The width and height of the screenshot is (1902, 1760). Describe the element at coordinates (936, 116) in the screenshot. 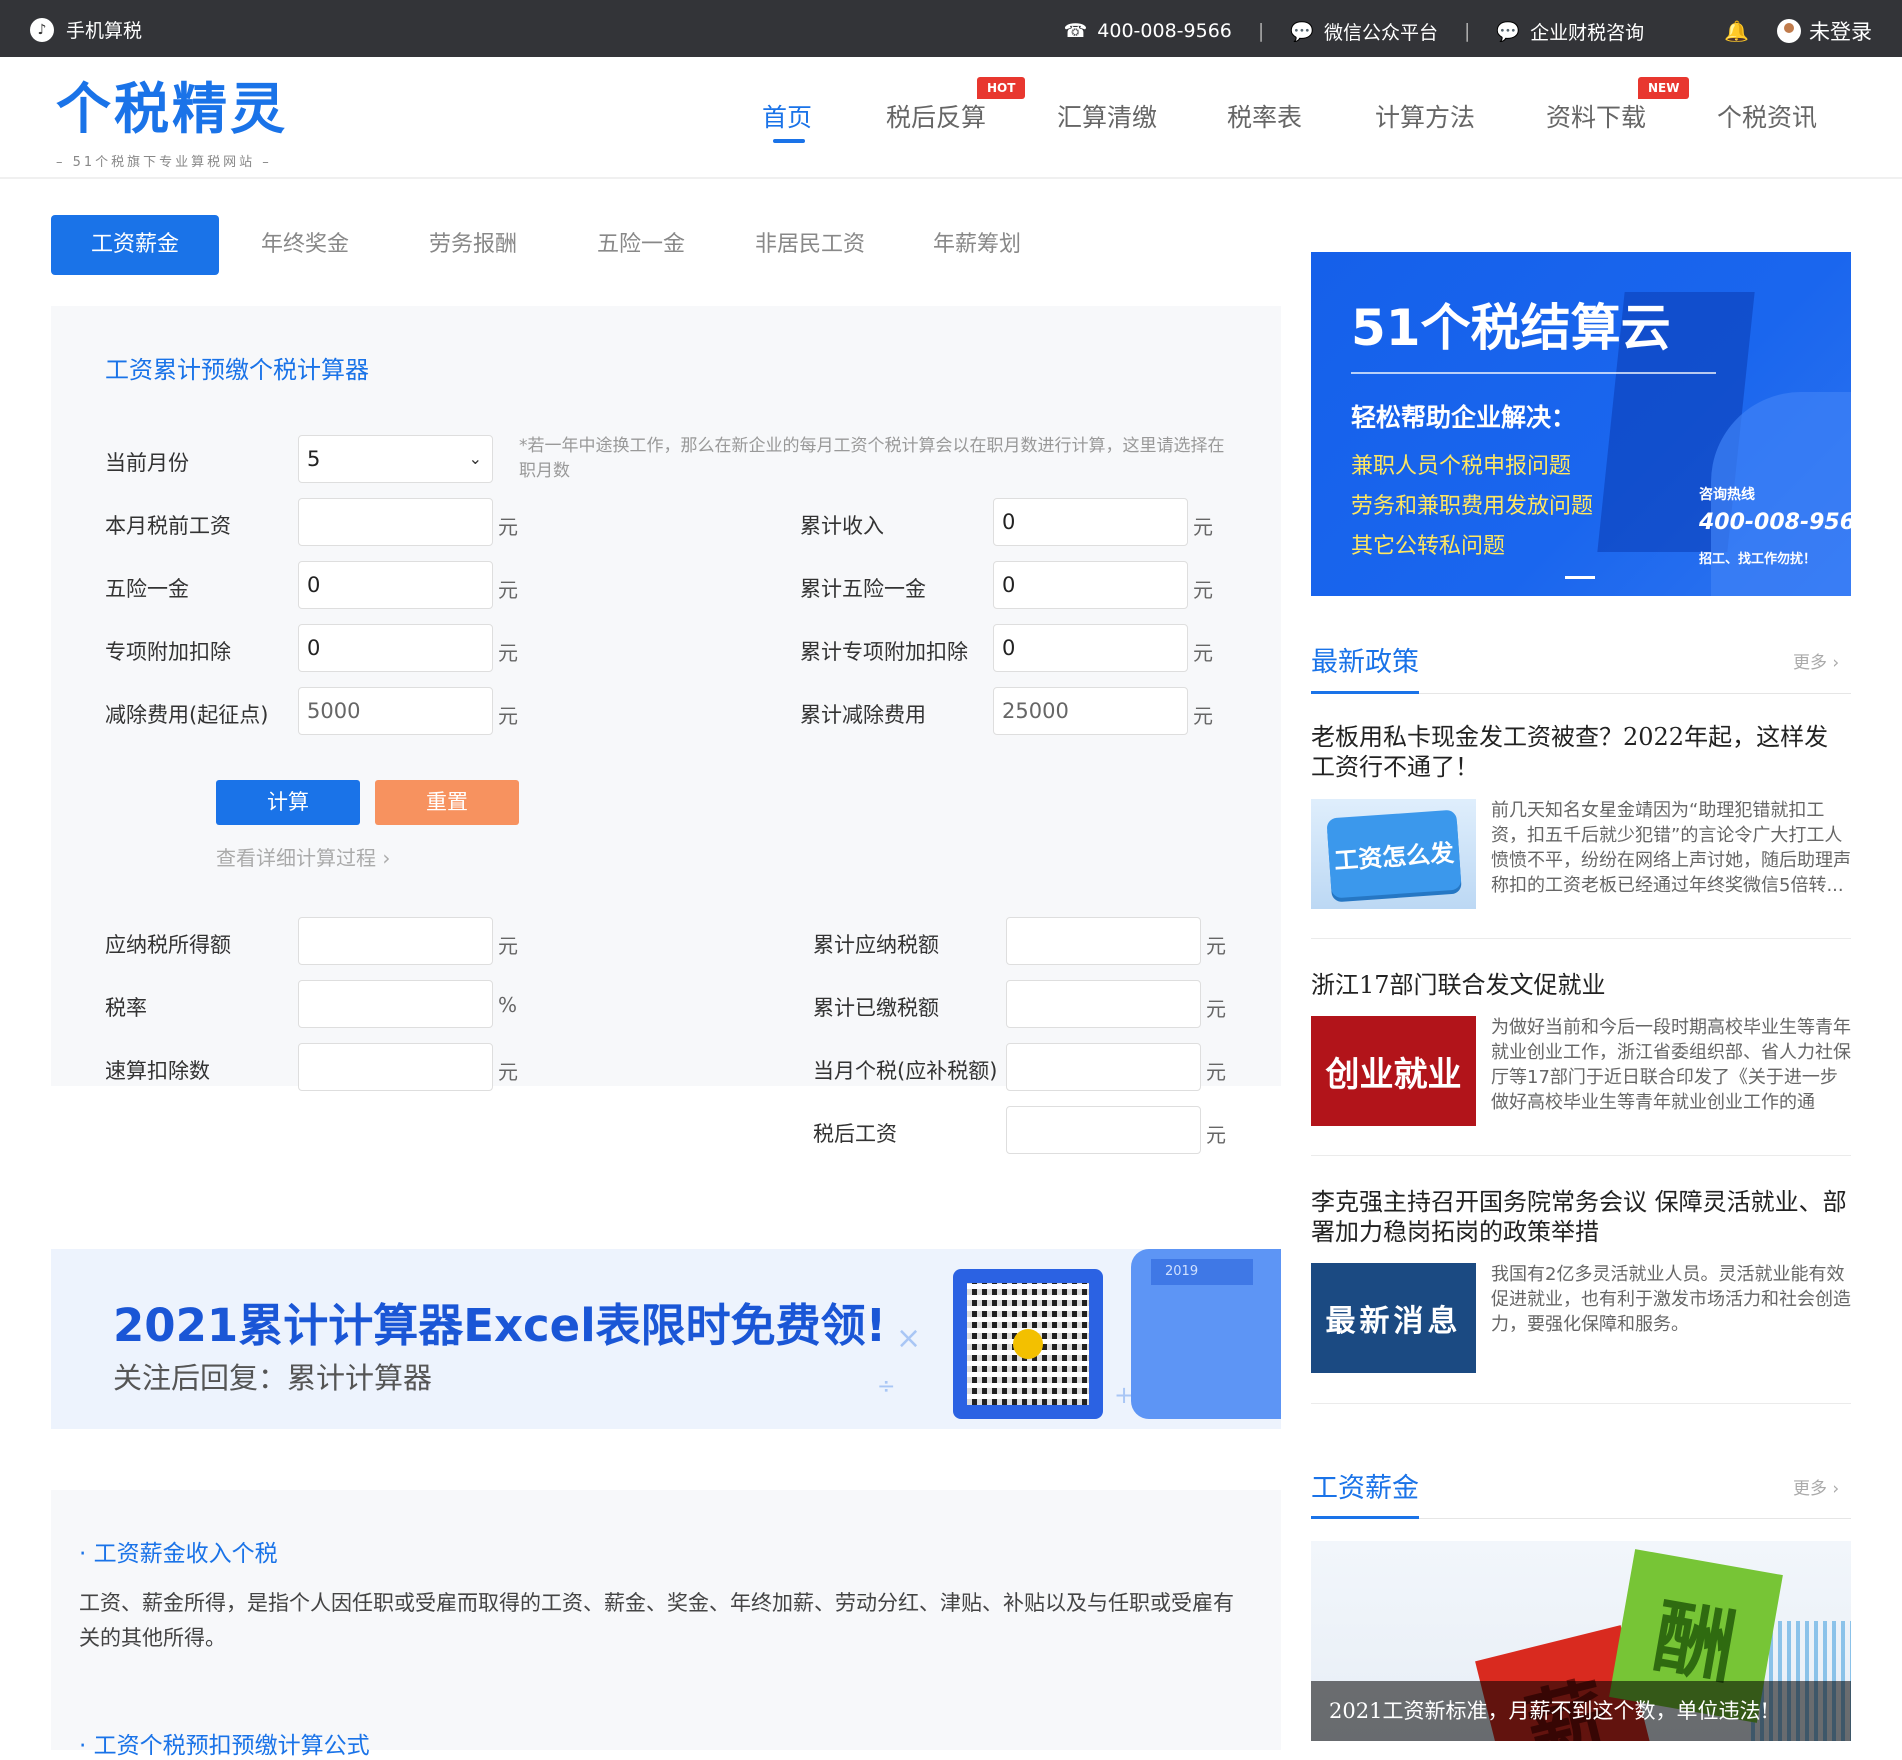

I see `nav-reverse-calc: 税后反算` at that location.